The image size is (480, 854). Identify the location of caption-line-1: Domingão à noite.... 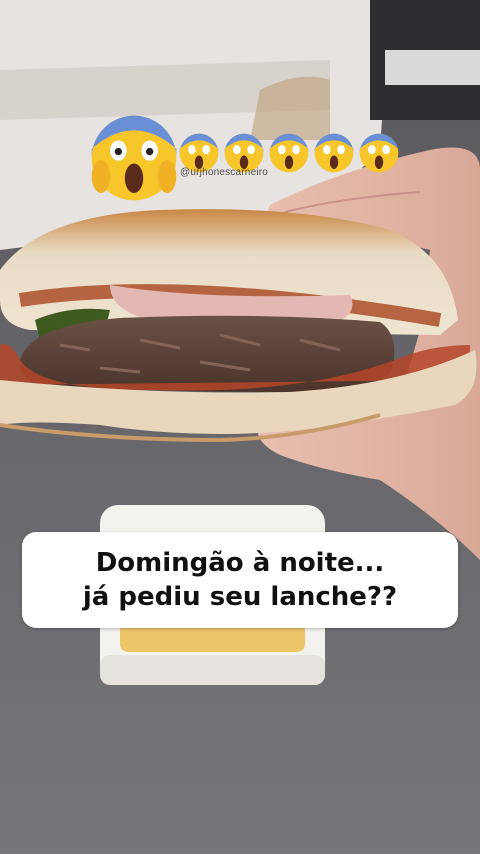
(240, 563).